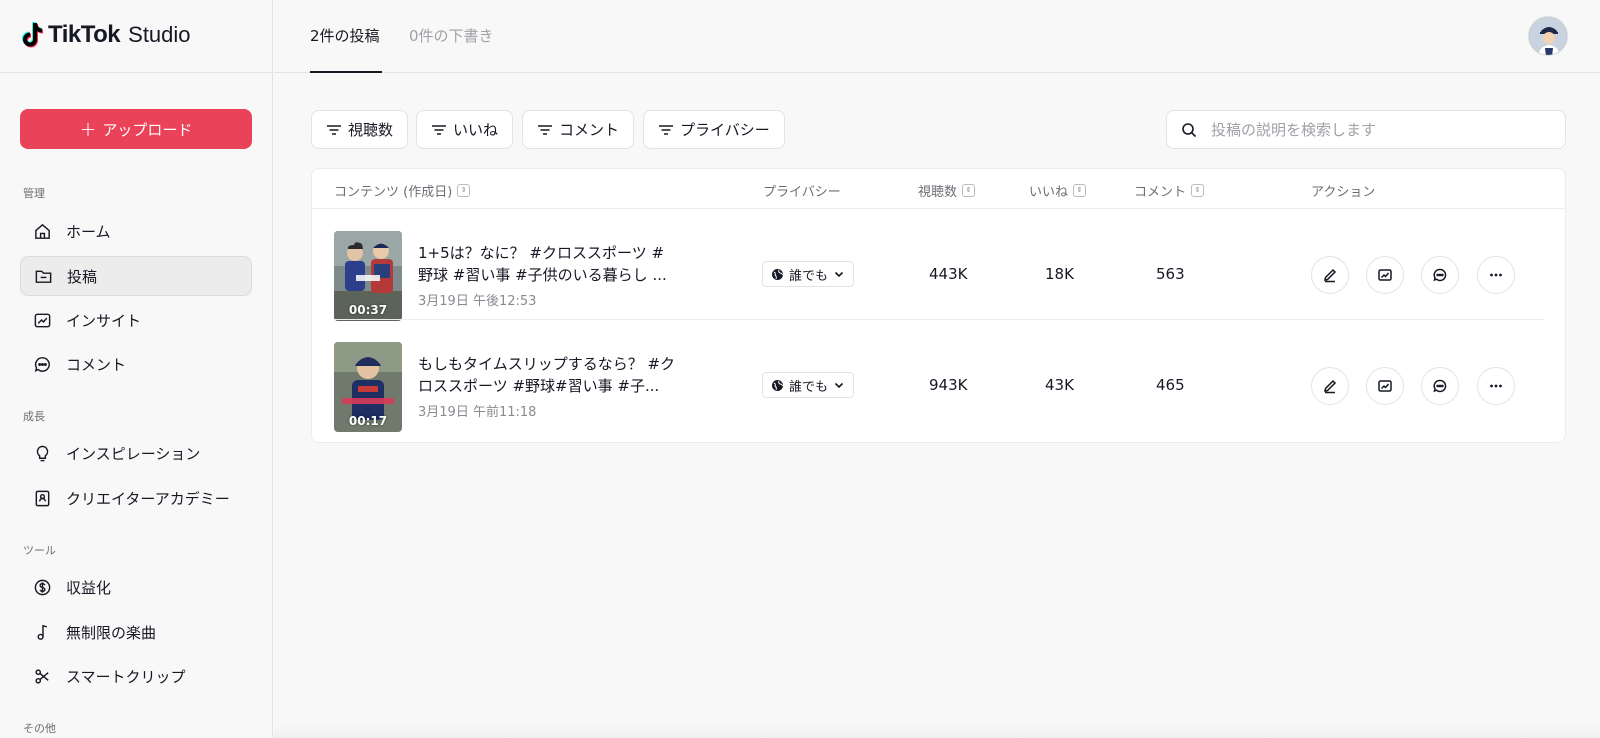  I want to click on top-header: 2件の投稿 0件の下書き, so click(937, 36).